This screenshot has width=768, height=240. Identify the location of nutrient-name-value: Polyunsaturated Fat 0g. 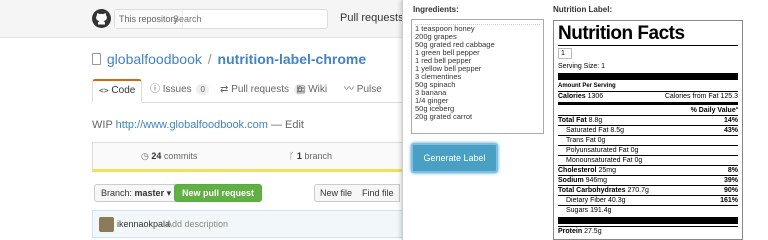
(602, 150).